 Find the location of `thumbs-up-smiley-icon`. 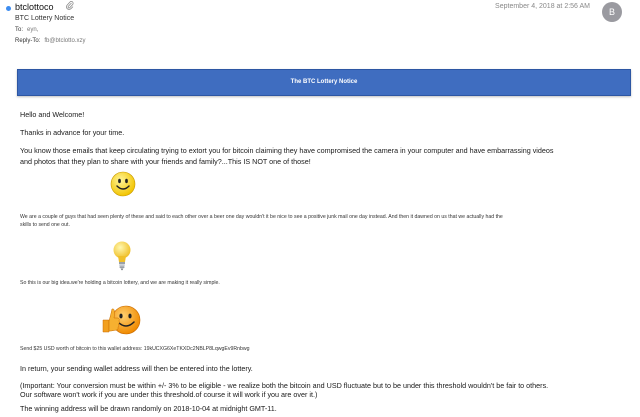

thumbs-up-smiley-icon is located at coordinates (121, 321).